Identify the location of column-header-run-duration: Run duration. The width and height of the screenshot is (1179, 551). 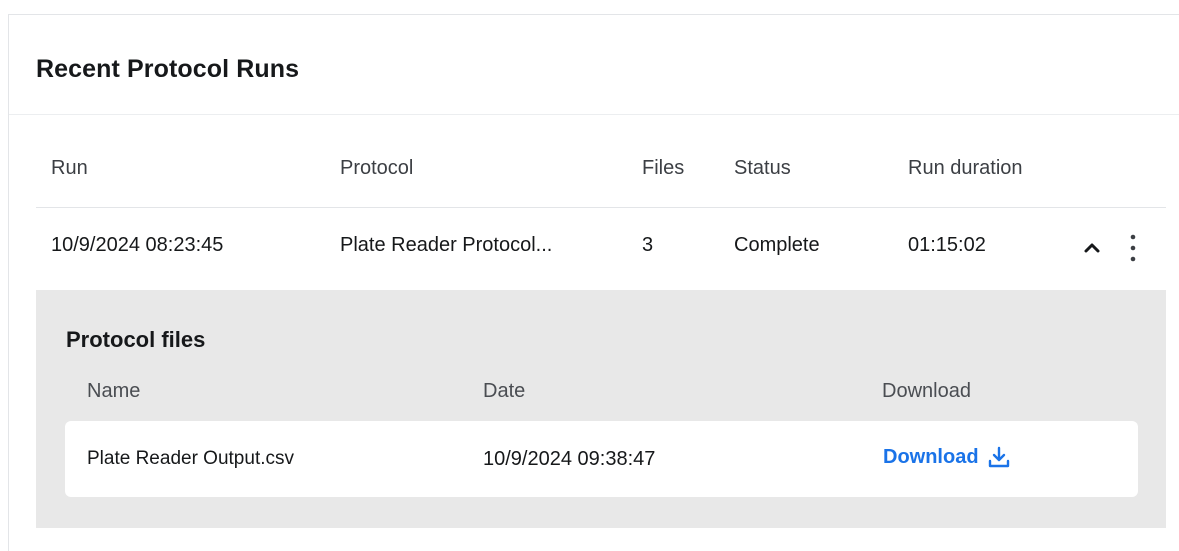
(965, 168).